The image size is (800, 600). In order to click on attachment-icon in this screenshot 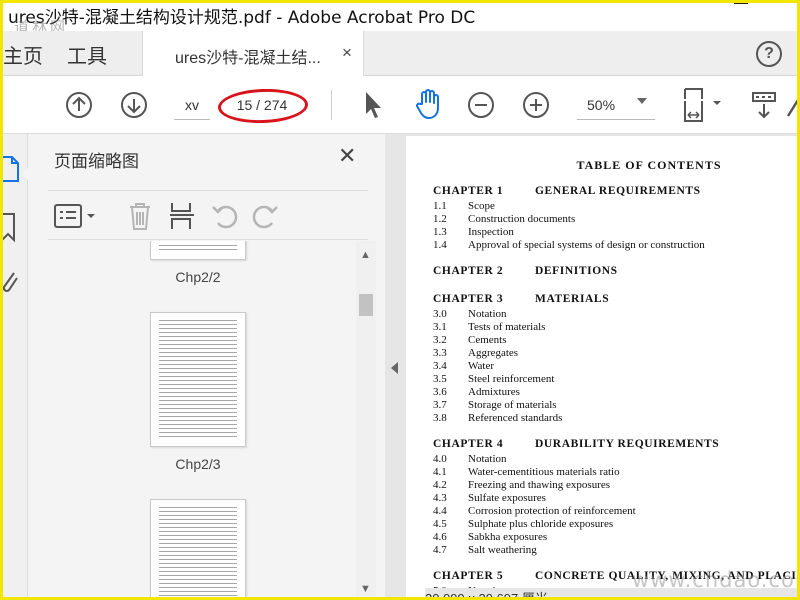, I will do `click(10, 284)`.